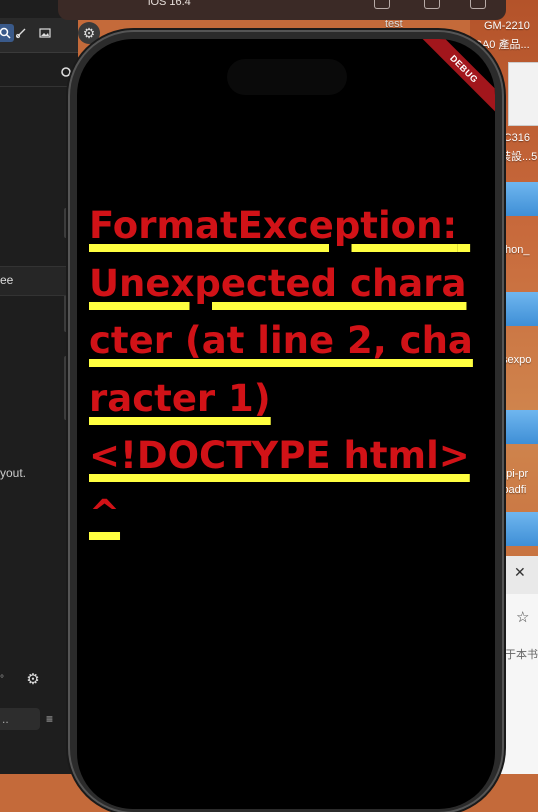 Image resolution: width=538 pixels, height=812 pixels. Describe the element at coordinates (520, 572) in the screenshot. I see `close-icon: ✕` at that location.